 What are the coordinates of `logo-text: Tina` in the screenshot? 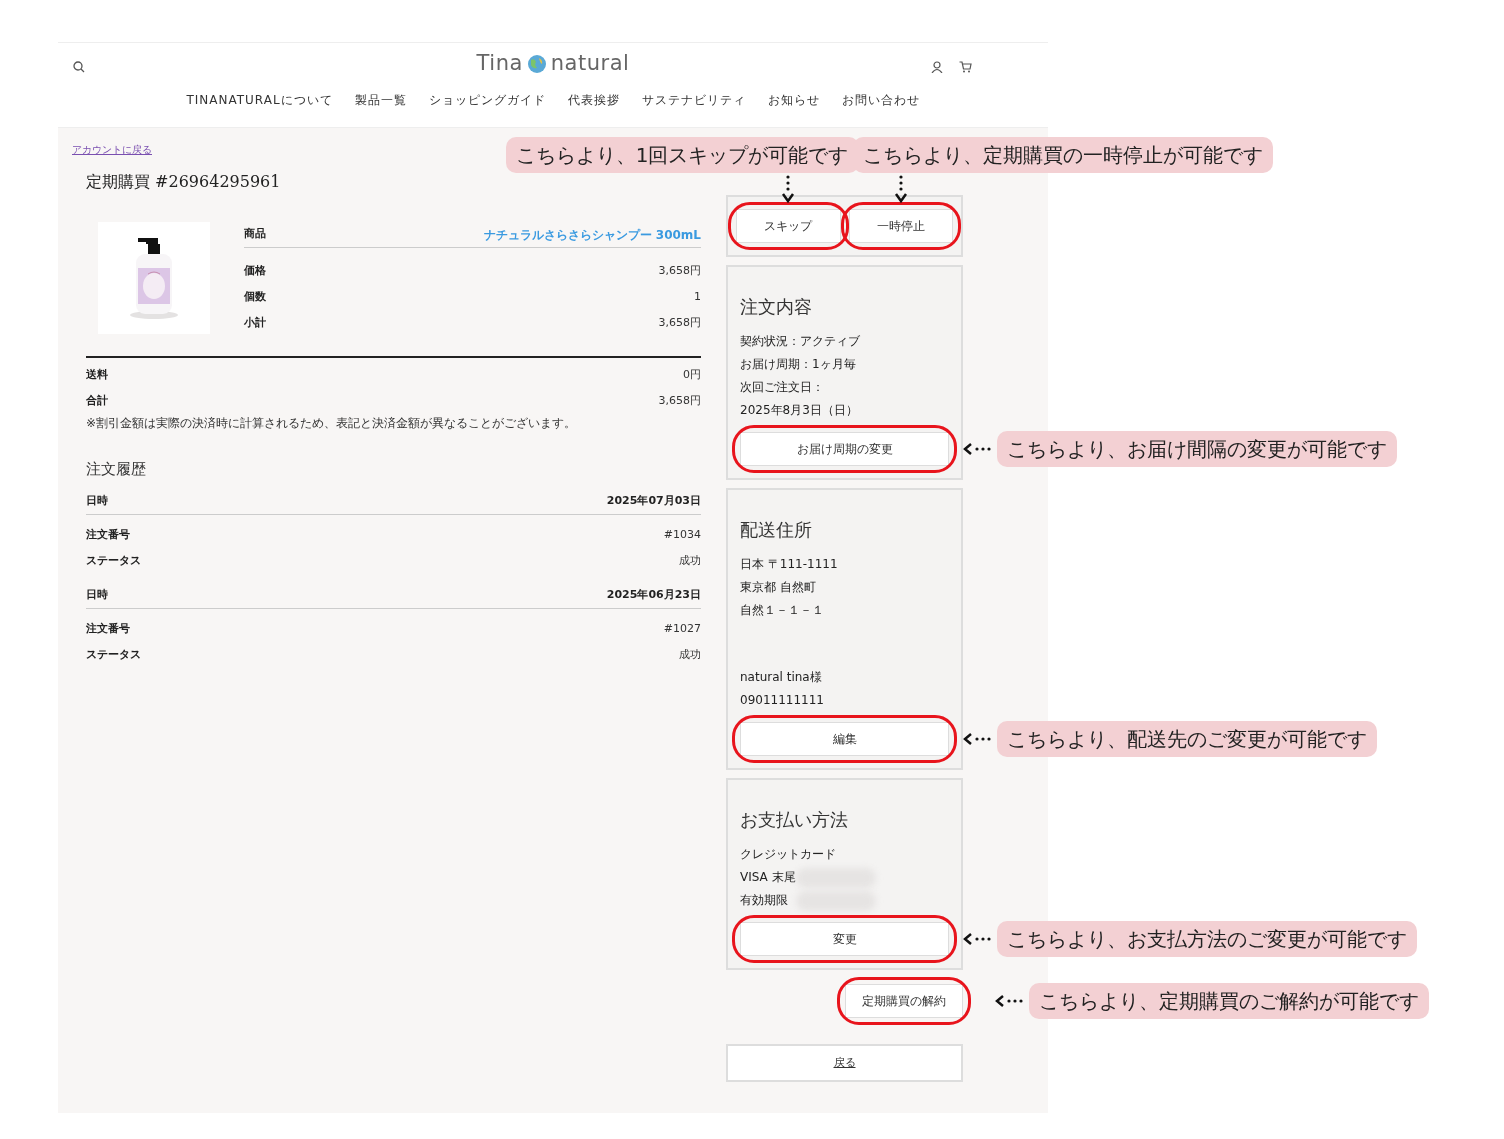 It's located at (499, 63).